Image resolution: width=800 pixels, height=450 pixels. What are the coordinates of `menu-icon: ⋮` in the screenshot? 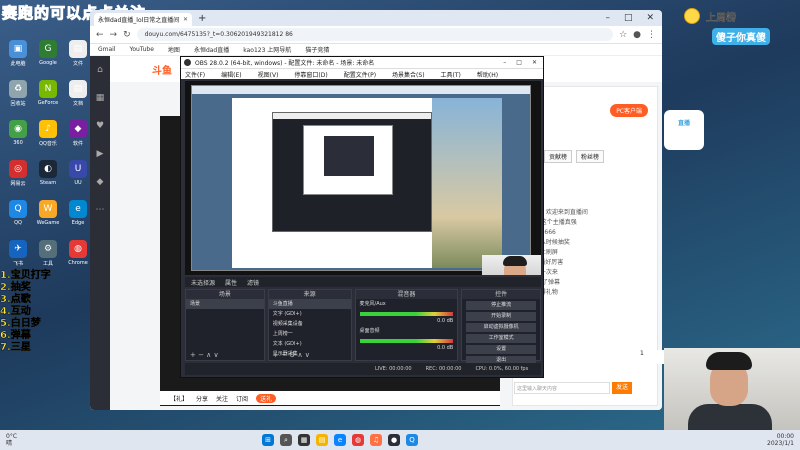 It's located at (651, 35).